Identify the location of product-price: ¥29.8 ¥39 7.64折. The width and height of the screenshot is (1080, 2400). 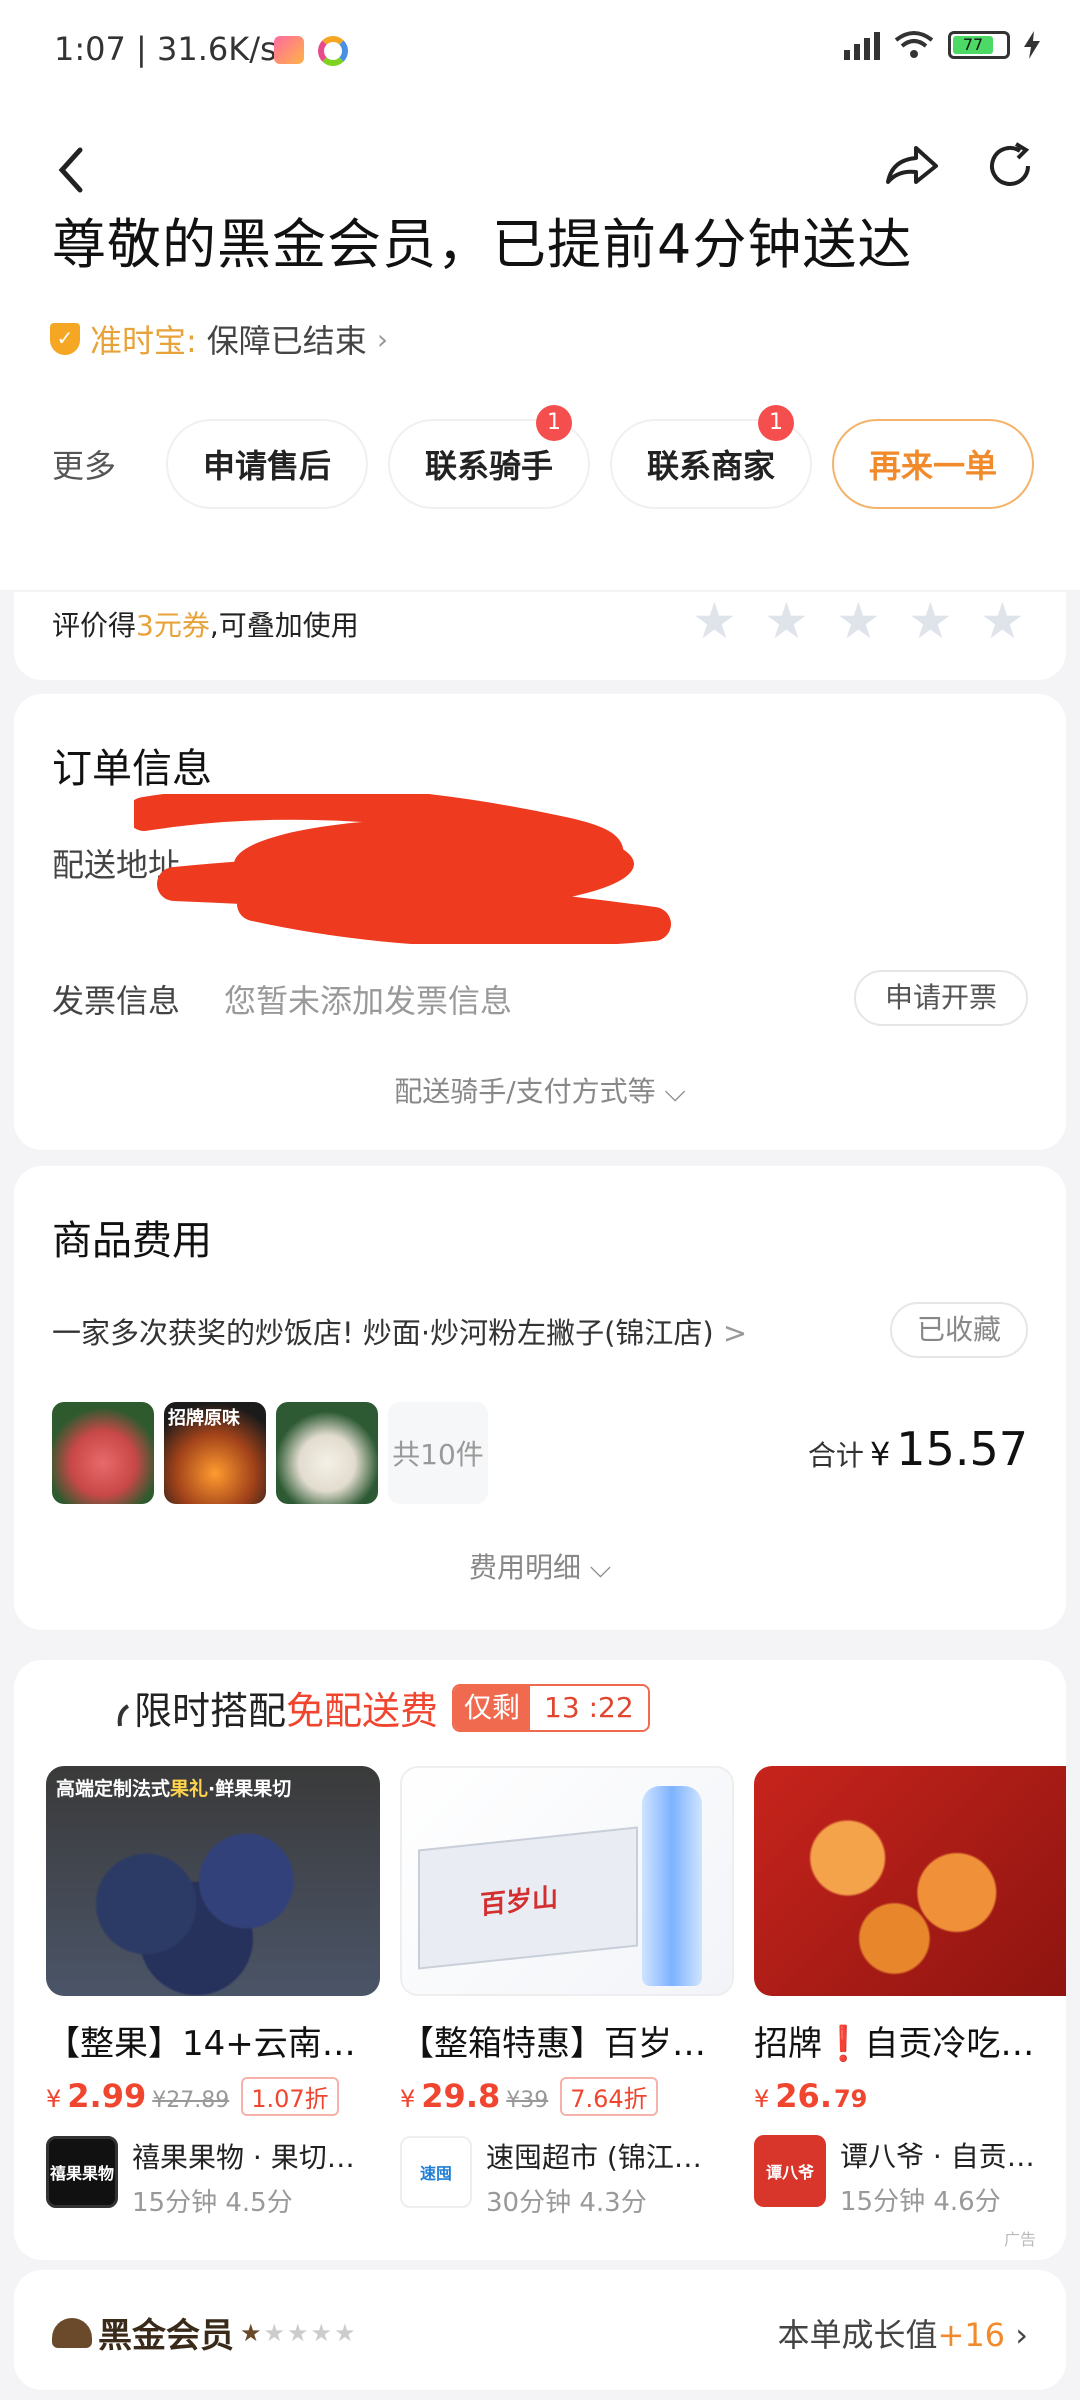
(567, 2096).